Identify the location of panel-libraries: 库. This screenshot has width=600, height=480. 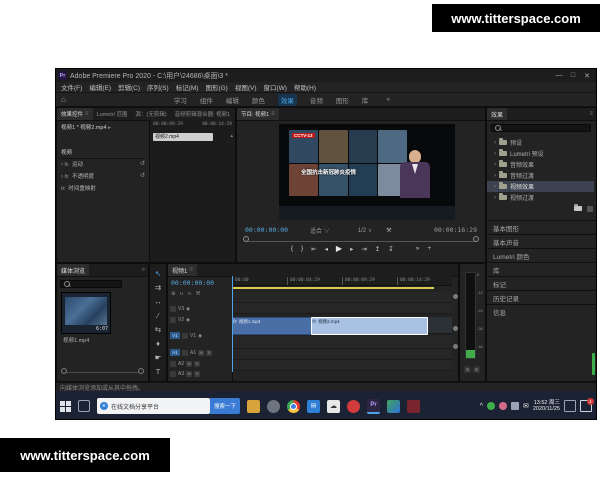
(541, 269).